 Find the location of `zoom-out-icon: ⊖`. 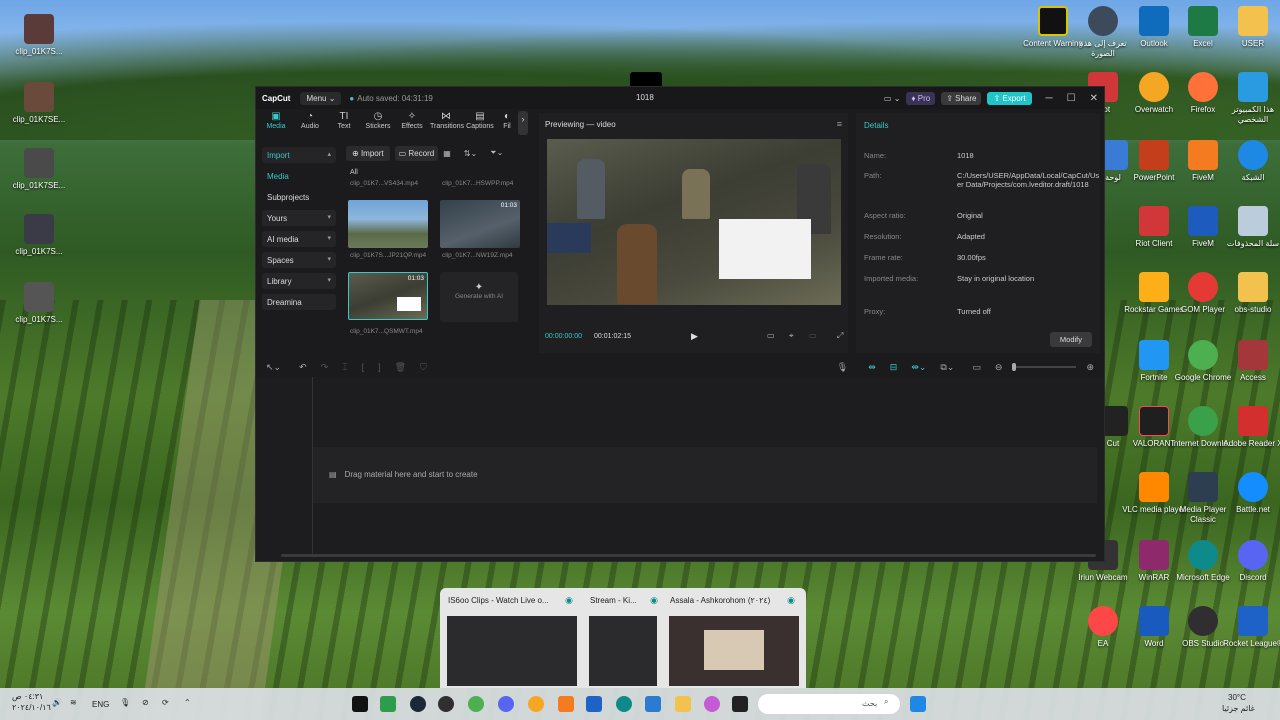

zoom-out-icon: ⊖ is located at coordinates (999, 367).